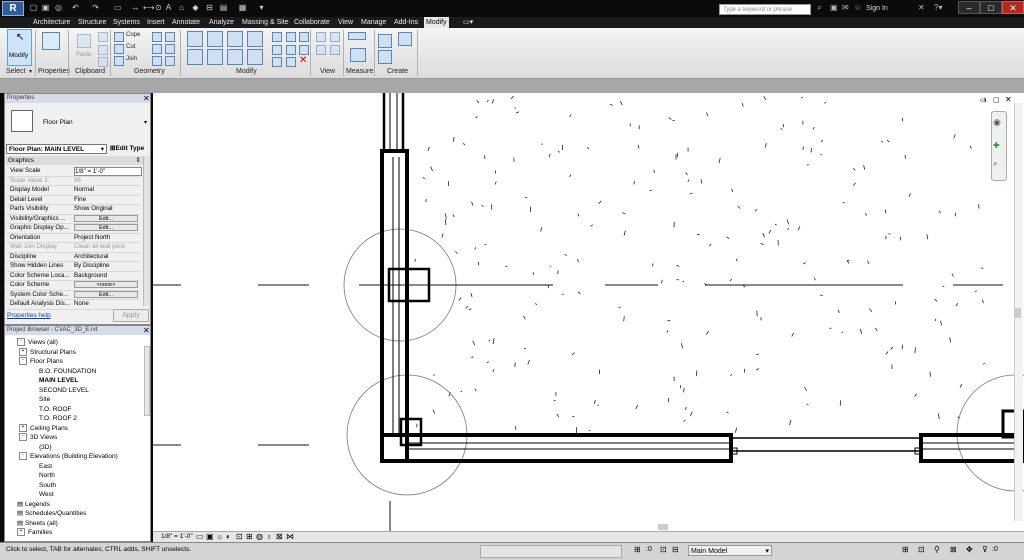  I want to click on join-icon, so click(119, 61).